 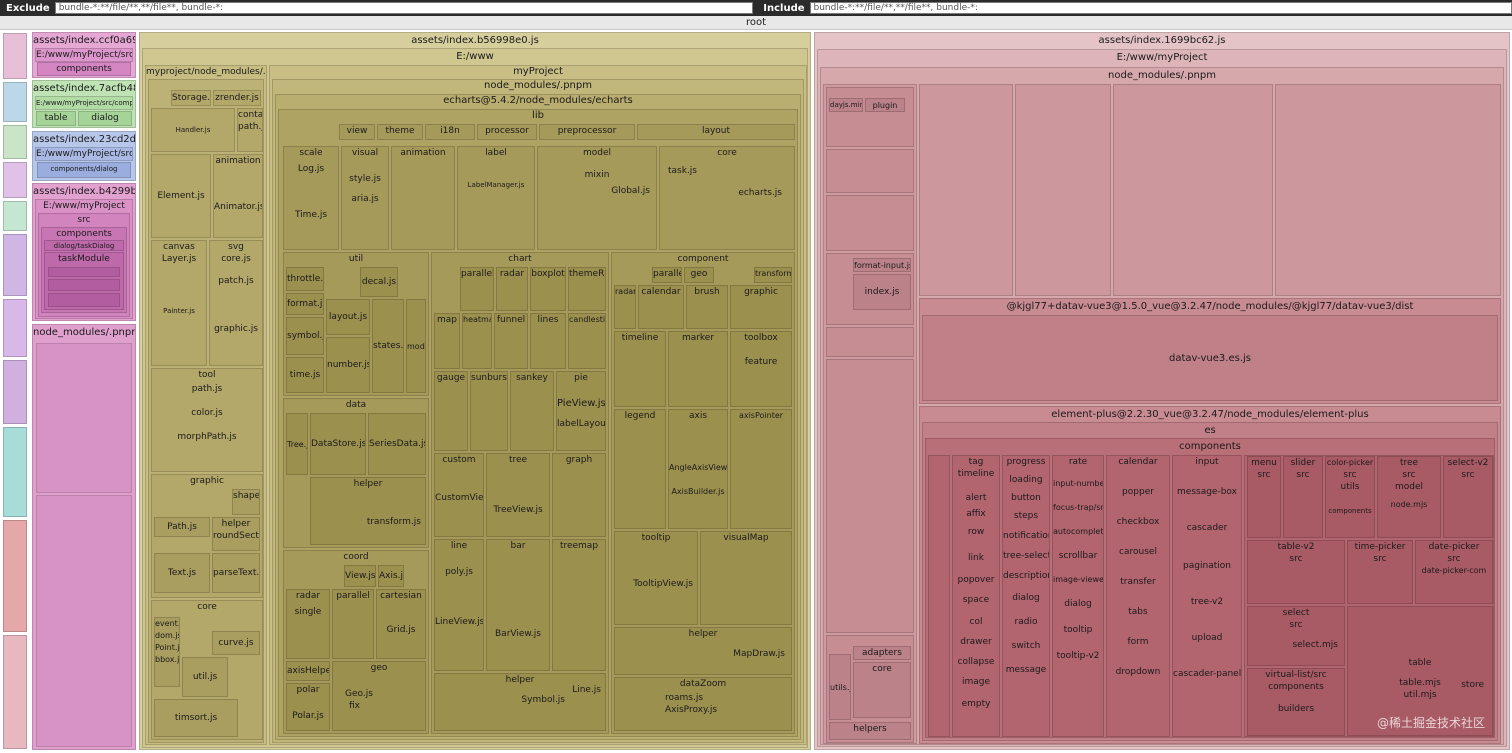 What do you see at coordinates (450, 132) in the screenshot?
I see `i18n-node: i18n` at bounding box center [450, 132].